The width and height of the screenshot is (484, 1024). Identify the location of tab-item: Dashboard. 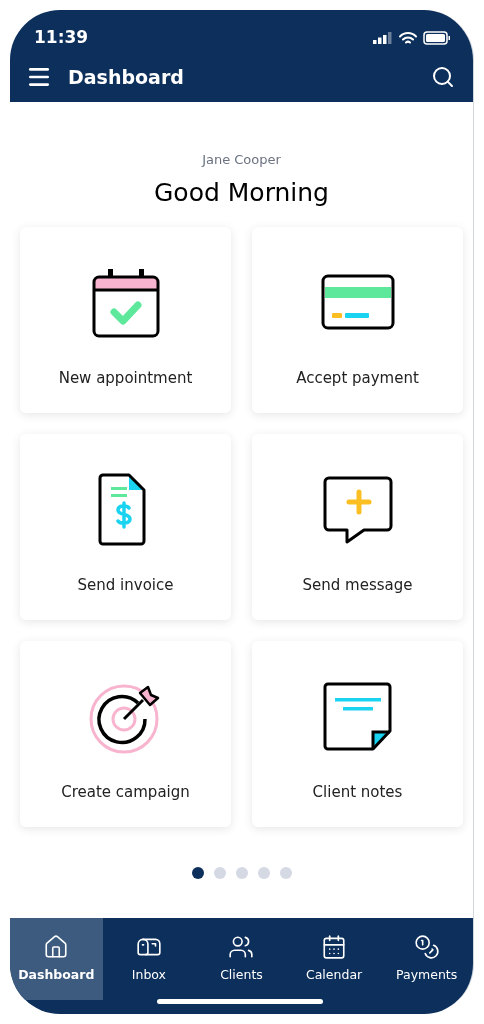
(56, 959).